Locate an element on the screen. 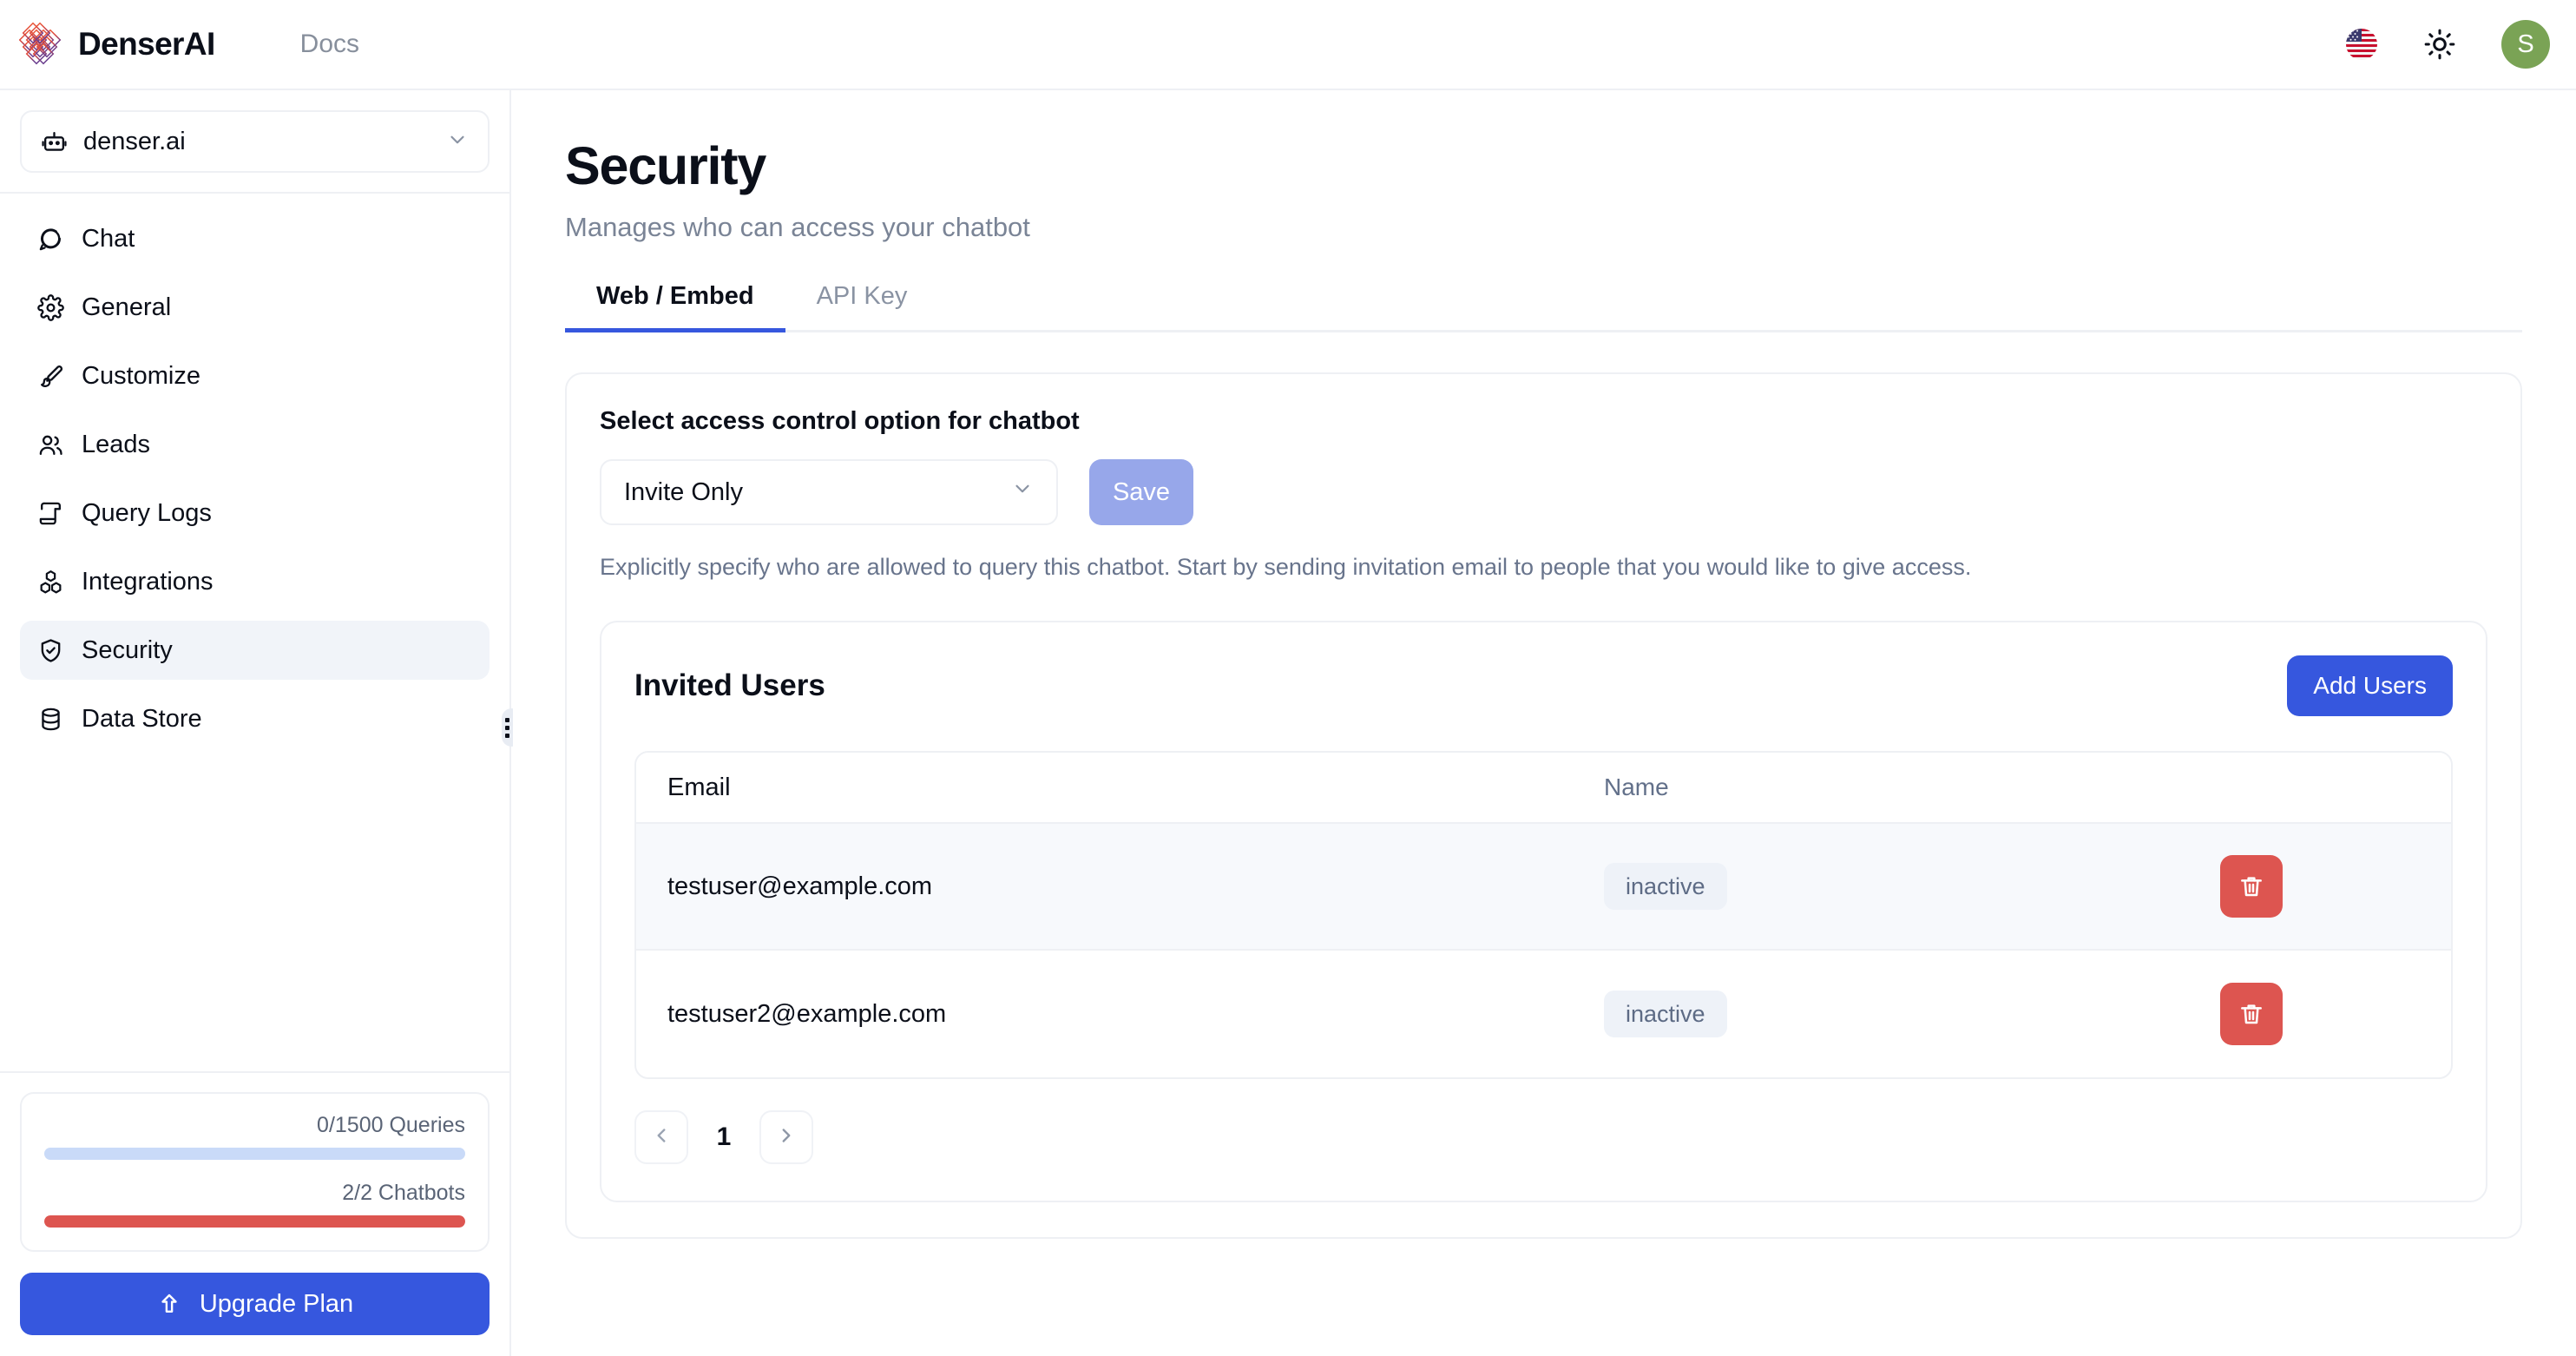  sidebar-item-chat: Chat is located at coordinates (255, 238).